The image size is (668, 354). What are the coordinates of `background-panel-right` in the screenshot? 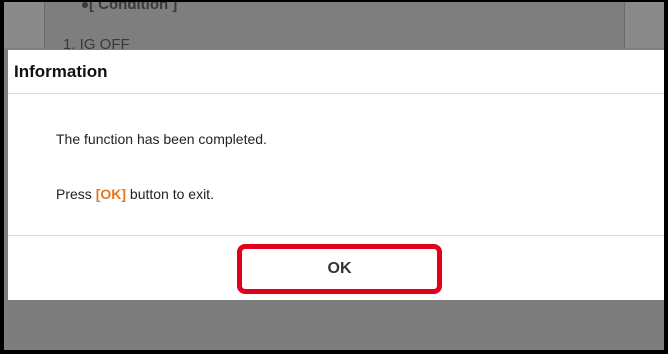 It's located at (644, 25).